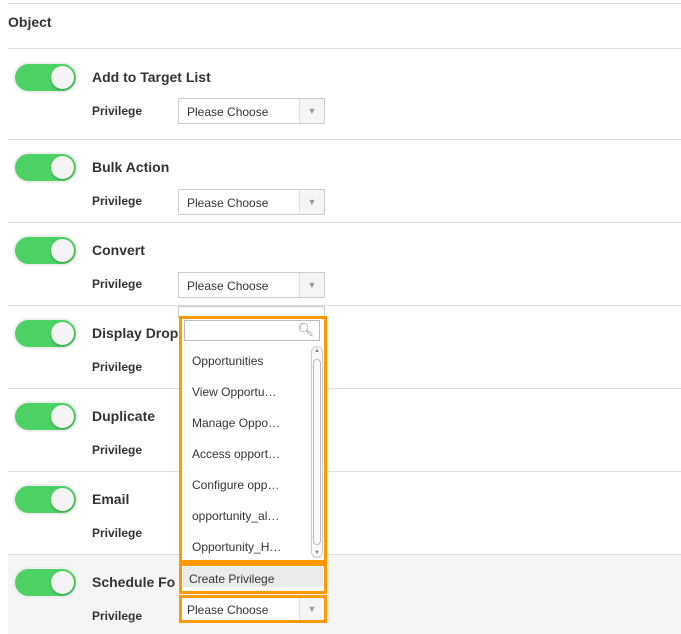 This screenshot has height=634, width=681. What do you see at coordinates (253, 609) in the screenshot?
I see `privilege-select-schedule: Please Choose ▼` at bounding box center [253, 609].